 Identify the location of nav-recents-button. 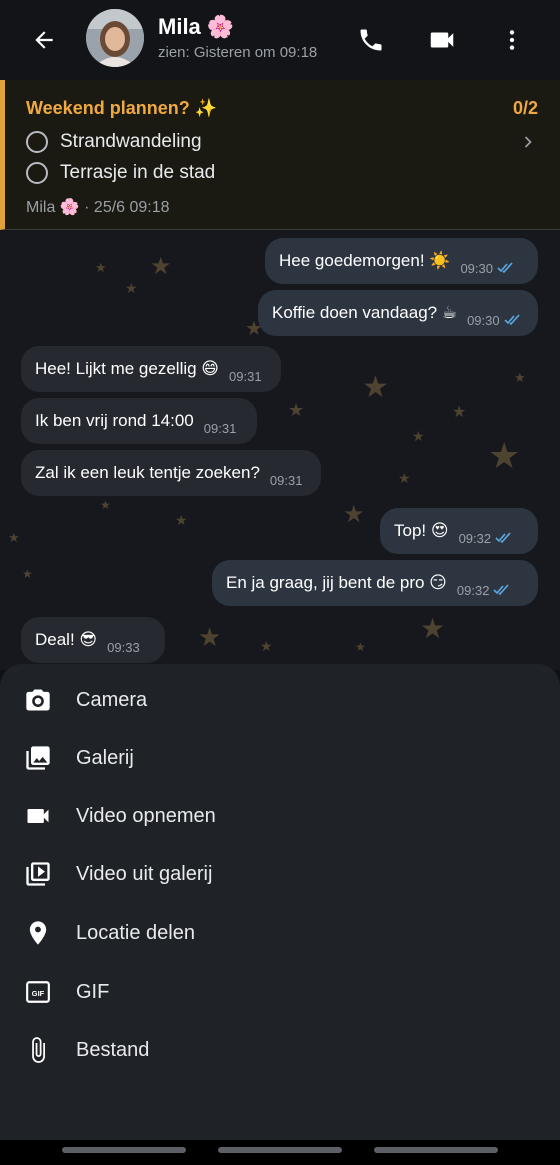
(124, 1150).